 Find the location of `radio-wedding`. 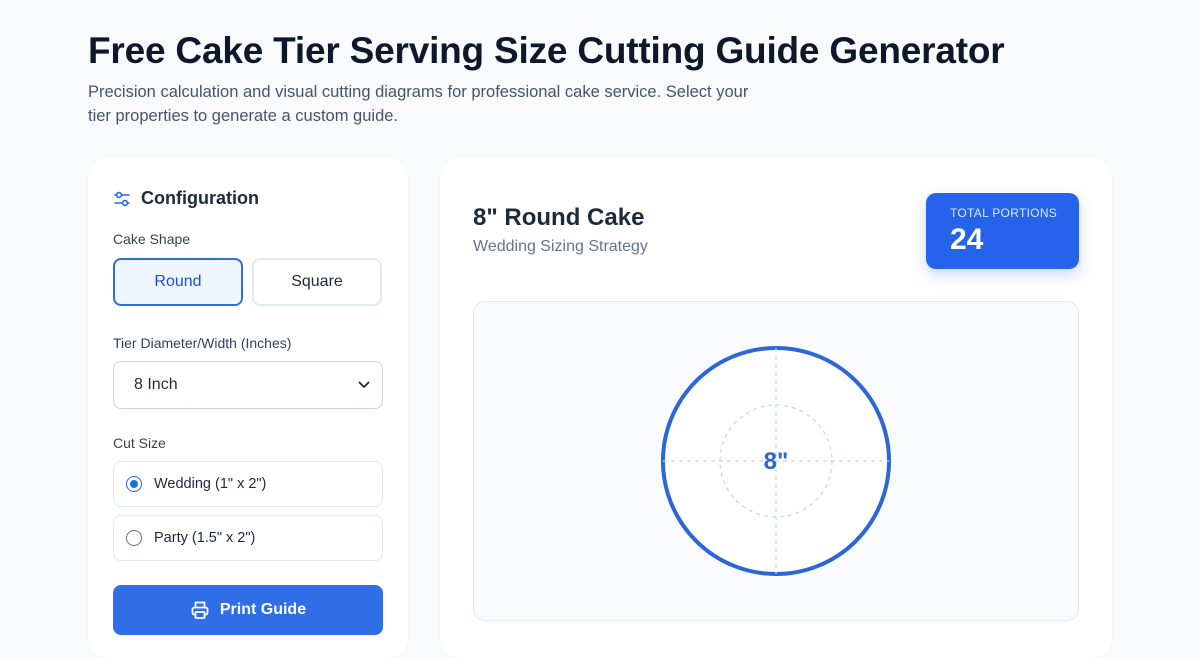

radio-wedding is located at coordinates (134, 484).